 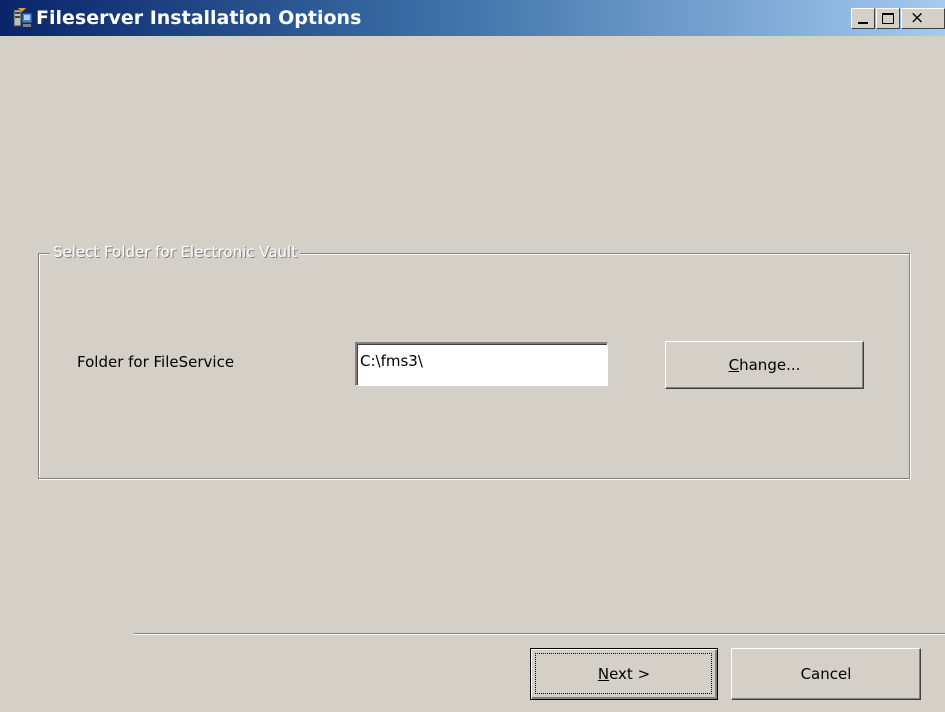 I want to click on groupbox-legend: Select Folder for Electronic Vault, so click(x=175, y=252).